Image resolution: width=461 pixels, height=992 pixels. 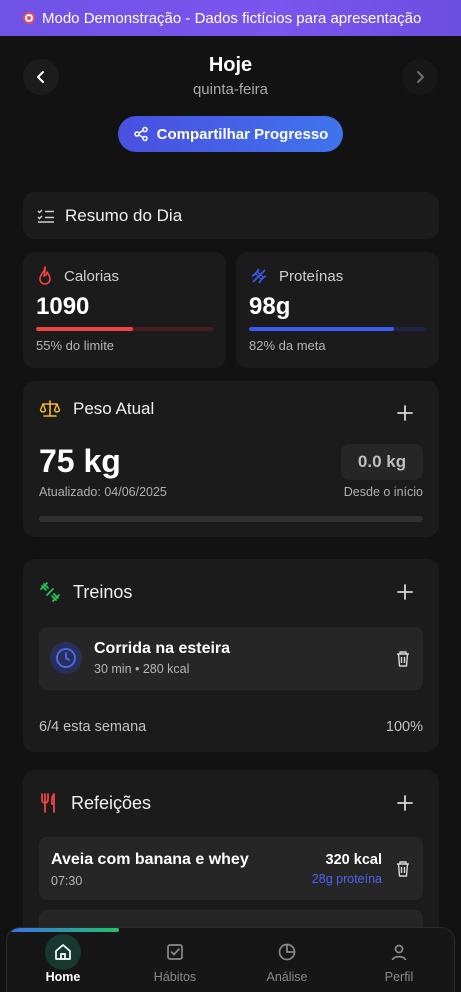 I want to click on utensils-icon, so click(x=48, y=803).